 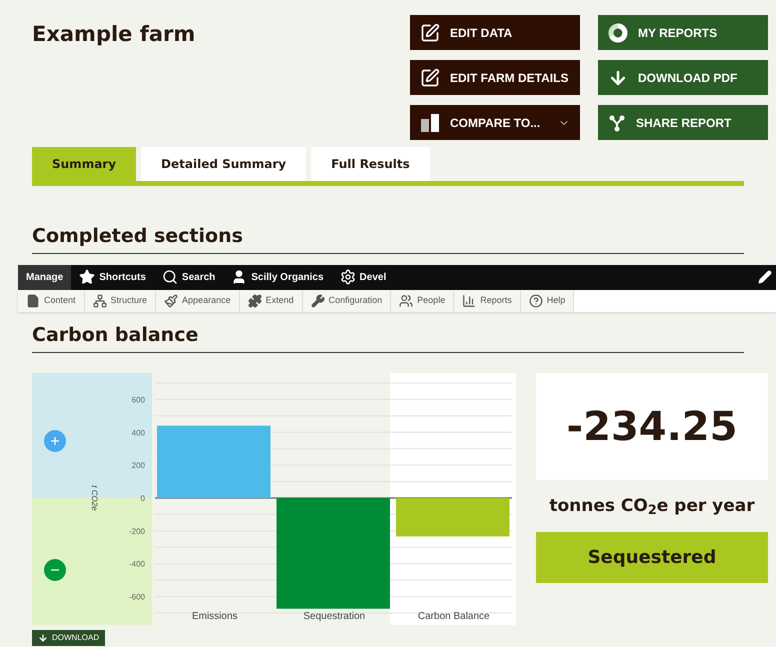 What do you see at coordinates (43, 638) in the screenshot?
I see `download-icon` at bounding box center [43, 638].